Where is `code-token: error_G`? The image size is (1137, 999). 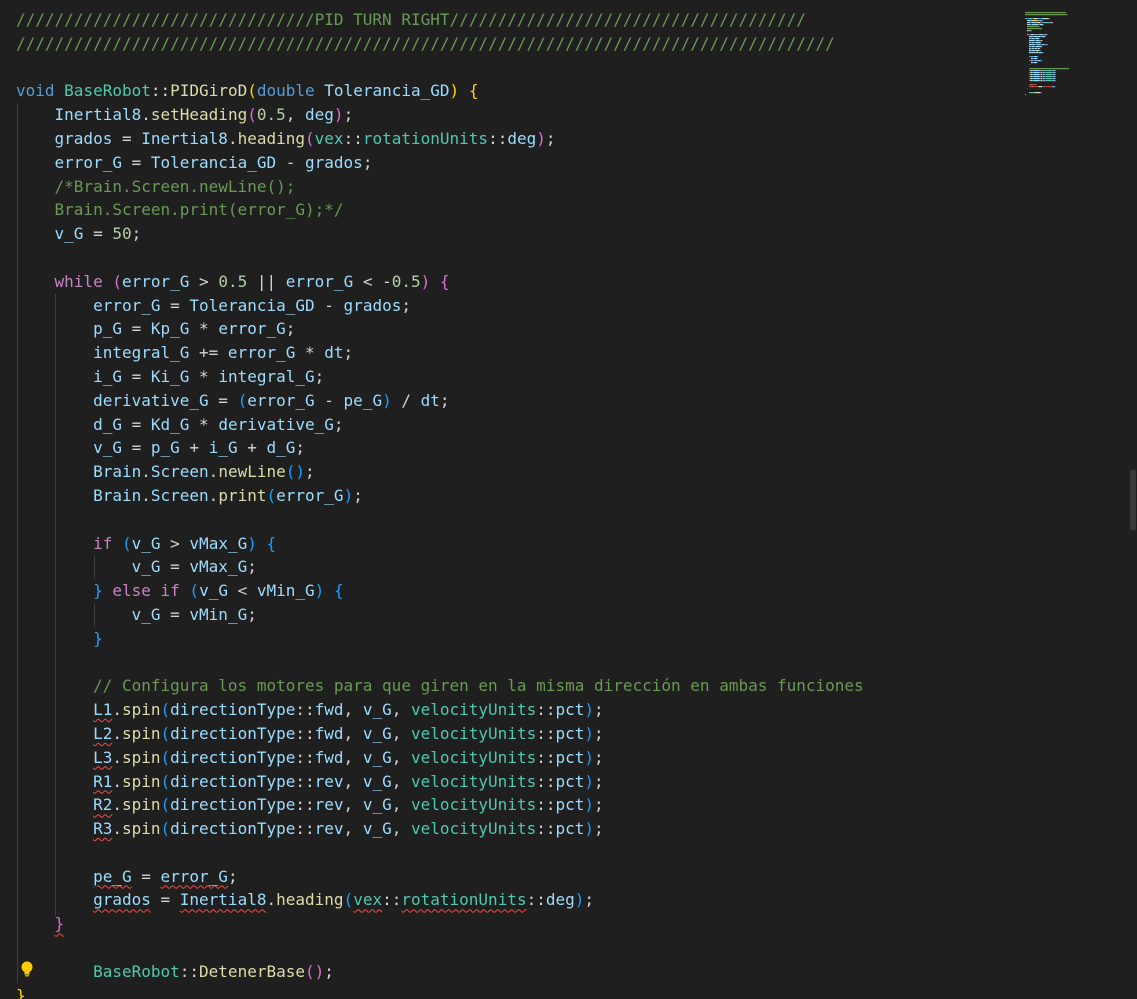
code-token: error_G is located at coordinates (194, 876).